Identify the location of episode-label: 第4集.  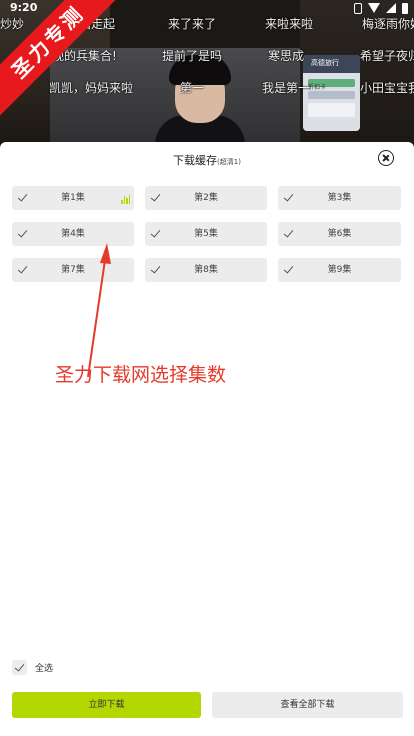
(73, 234).